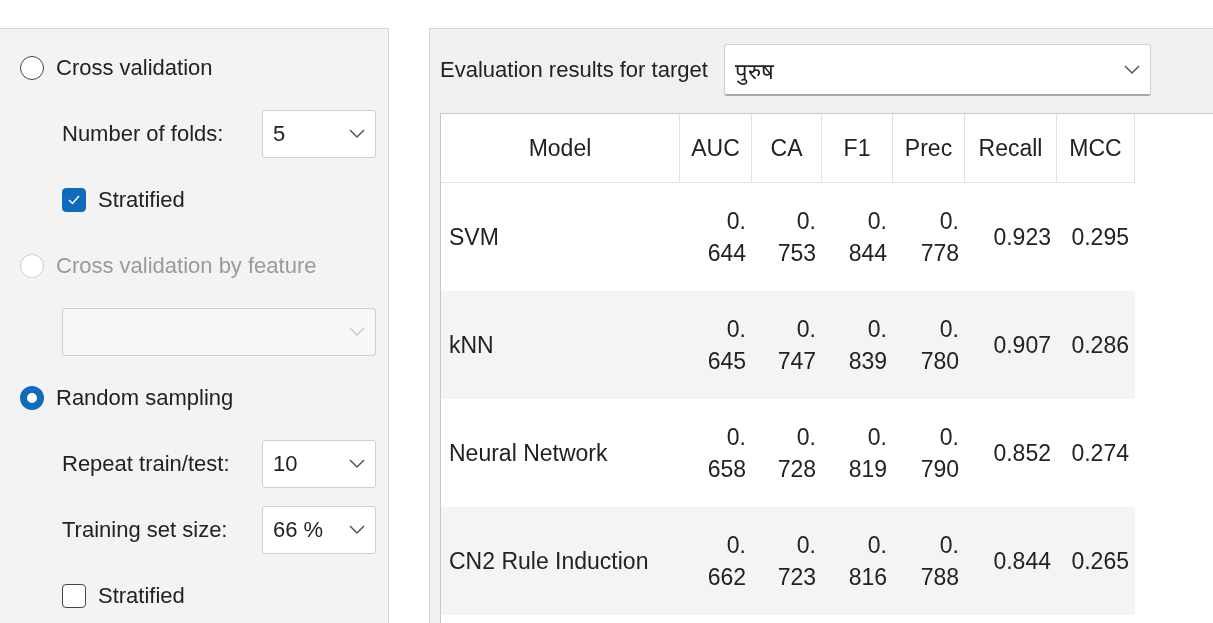 This screenshot has height=623, width=1213. I want to click on radio-label: Cross validation, so click(134, 68).